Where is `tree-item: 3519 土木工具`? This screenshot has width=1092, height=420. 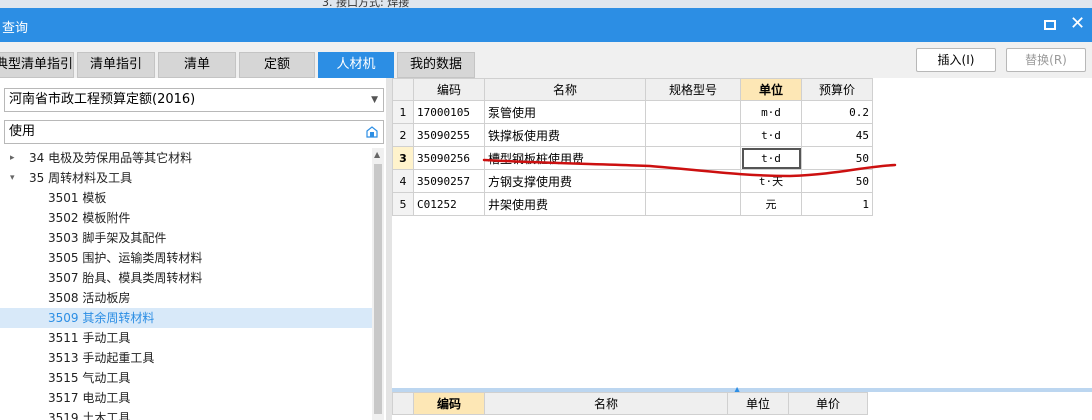
tree-item: 3519 土木工具 is located at coordinates (186, 414).